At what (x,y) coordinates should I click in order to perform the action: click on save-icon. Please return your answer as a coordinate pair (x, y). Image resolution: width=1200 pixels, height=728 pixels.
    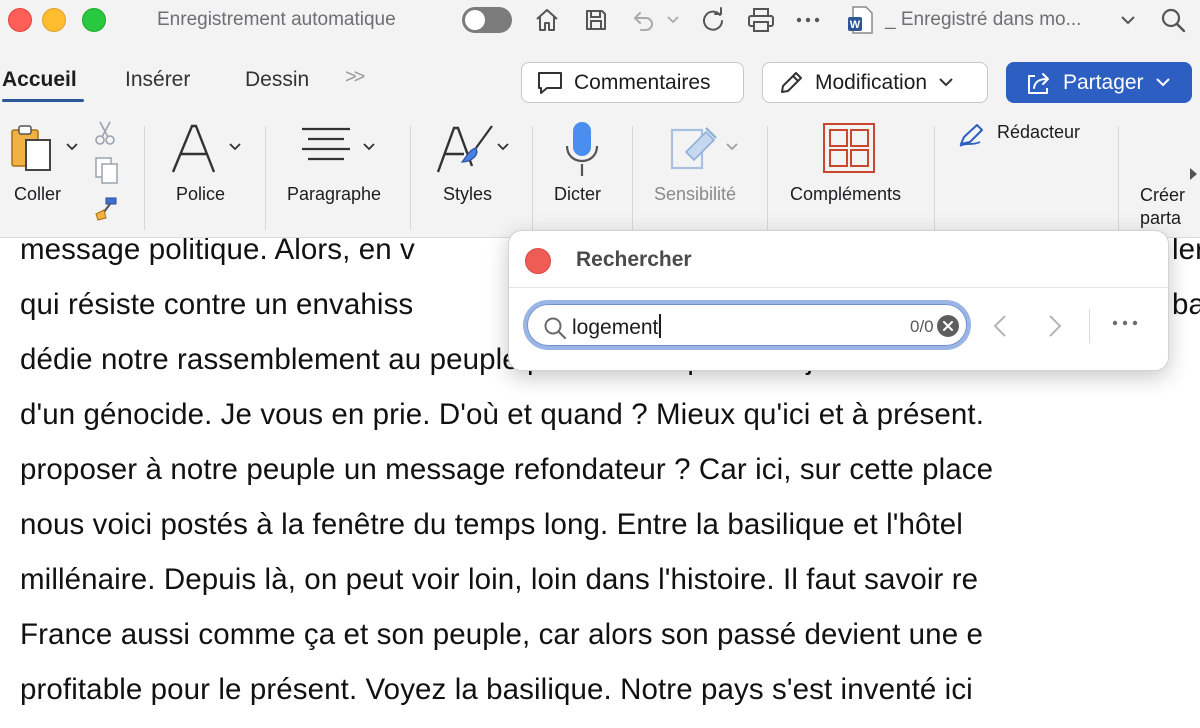
    Looking at the image, I should click on (596, 20).